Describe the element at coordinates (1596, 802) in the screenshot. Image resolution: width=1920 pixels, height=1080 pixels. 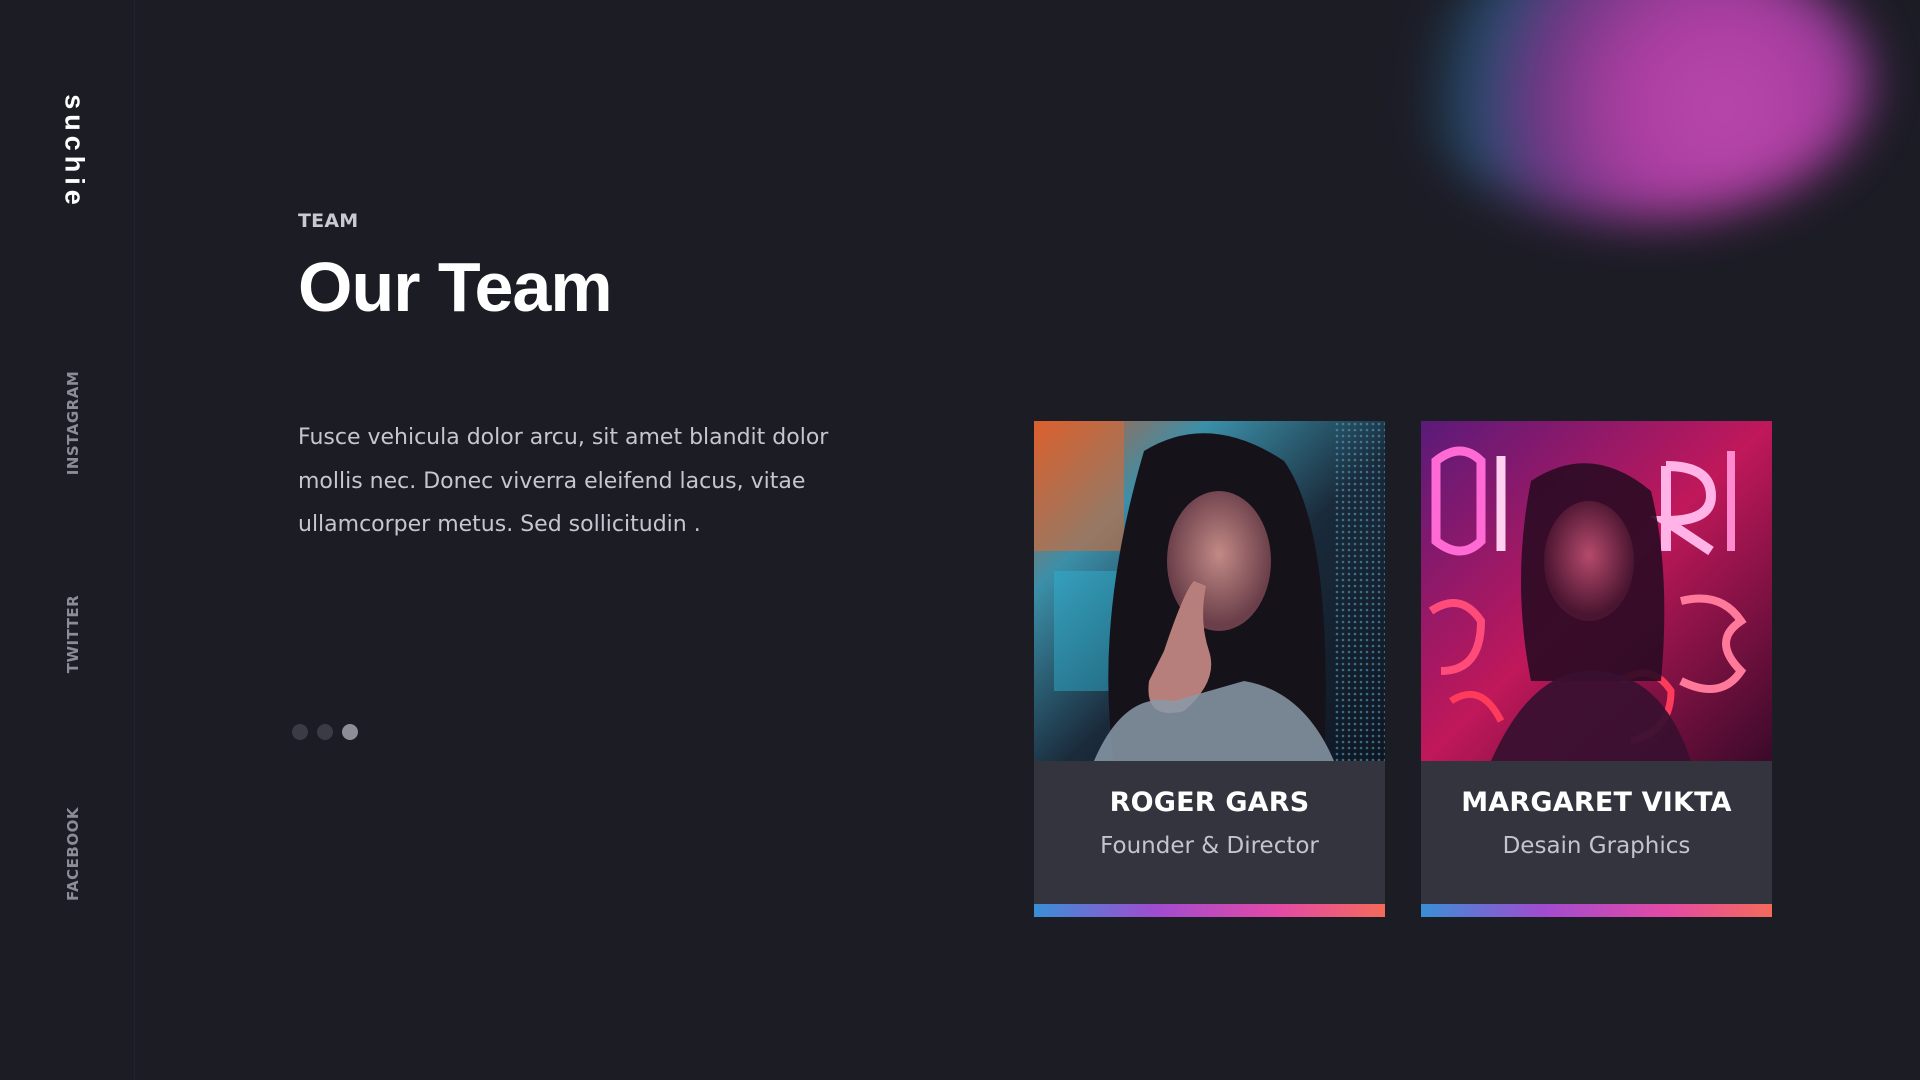
I see `member-name: MARGARET VIKTA` at that location.